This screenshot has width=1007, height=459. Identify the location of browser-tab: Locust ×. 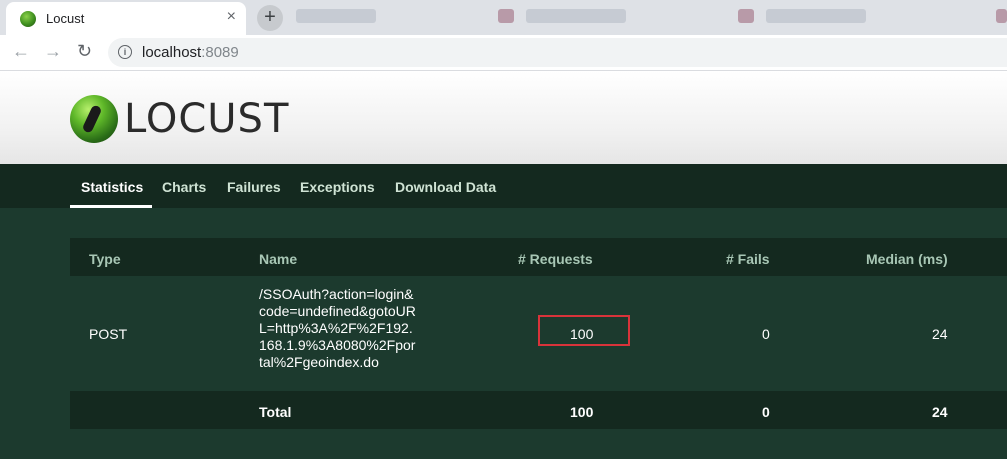
(126, 18).